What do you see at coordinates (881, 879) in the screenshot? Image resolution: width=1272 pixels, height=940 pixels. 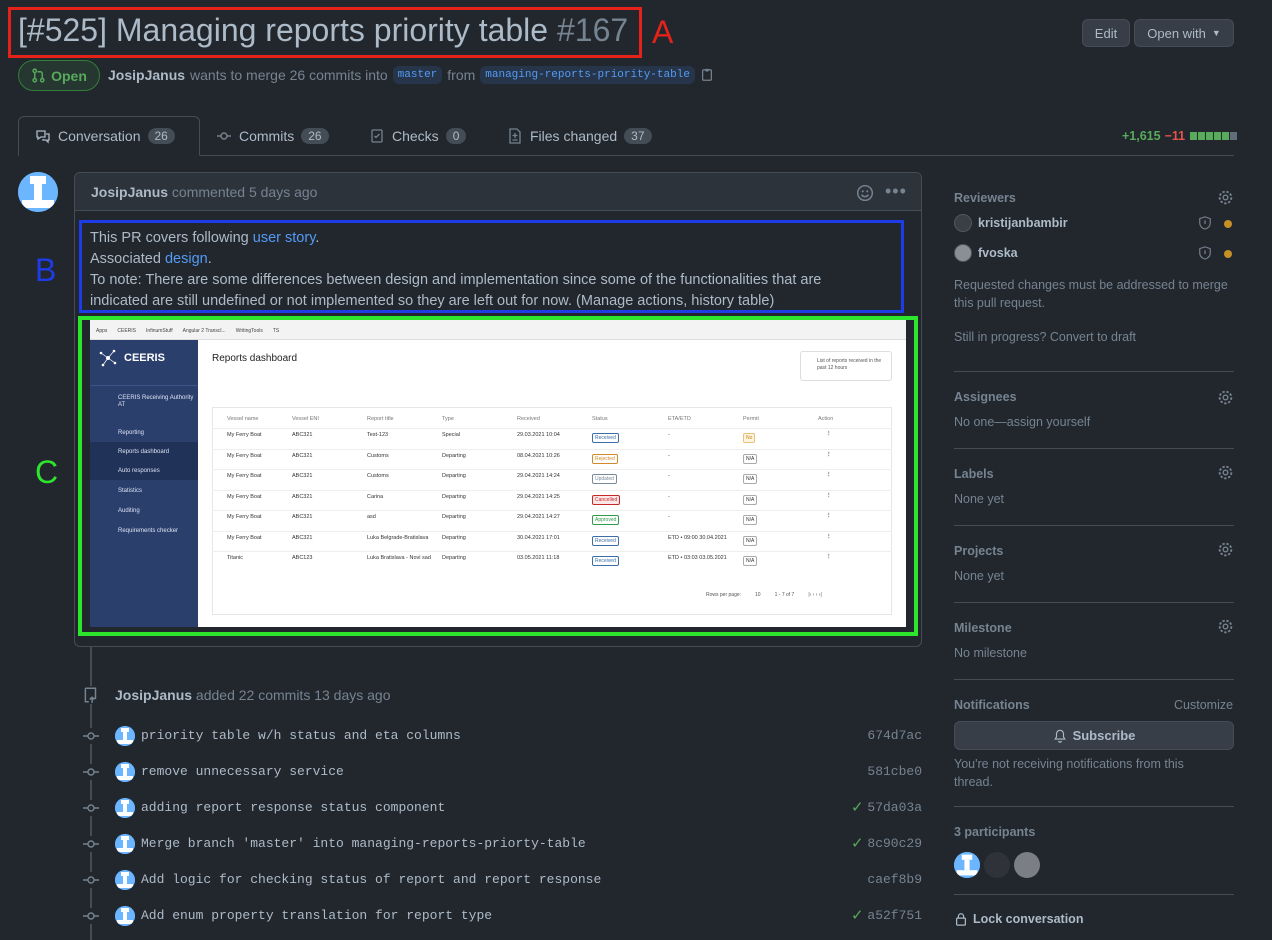 I see `commit-sha-link: caef8b9` at bounding box center [881, 879].